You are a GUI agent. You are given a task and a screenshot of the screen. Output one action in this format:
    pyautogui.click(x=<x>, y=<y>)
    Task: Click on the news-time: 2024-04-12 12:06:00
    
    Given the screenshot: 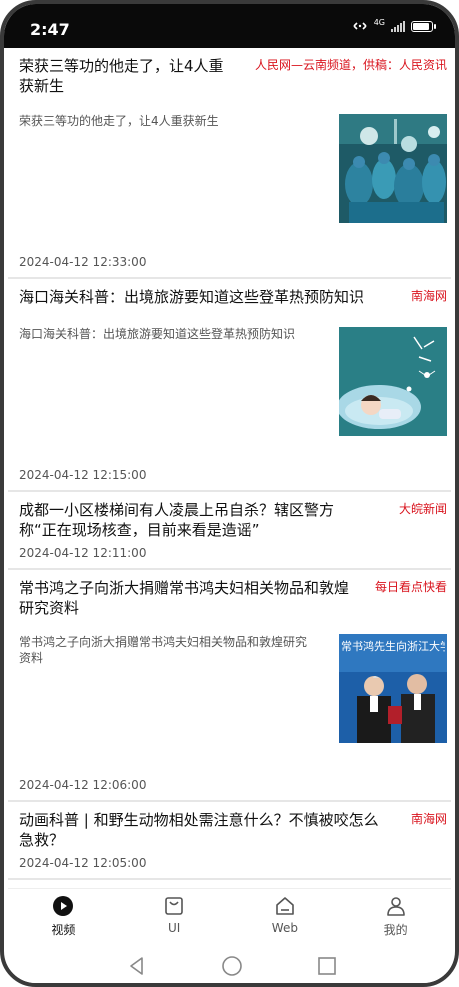 What is the action you would take?
    pyautogui.click(x=83, y=785)
    